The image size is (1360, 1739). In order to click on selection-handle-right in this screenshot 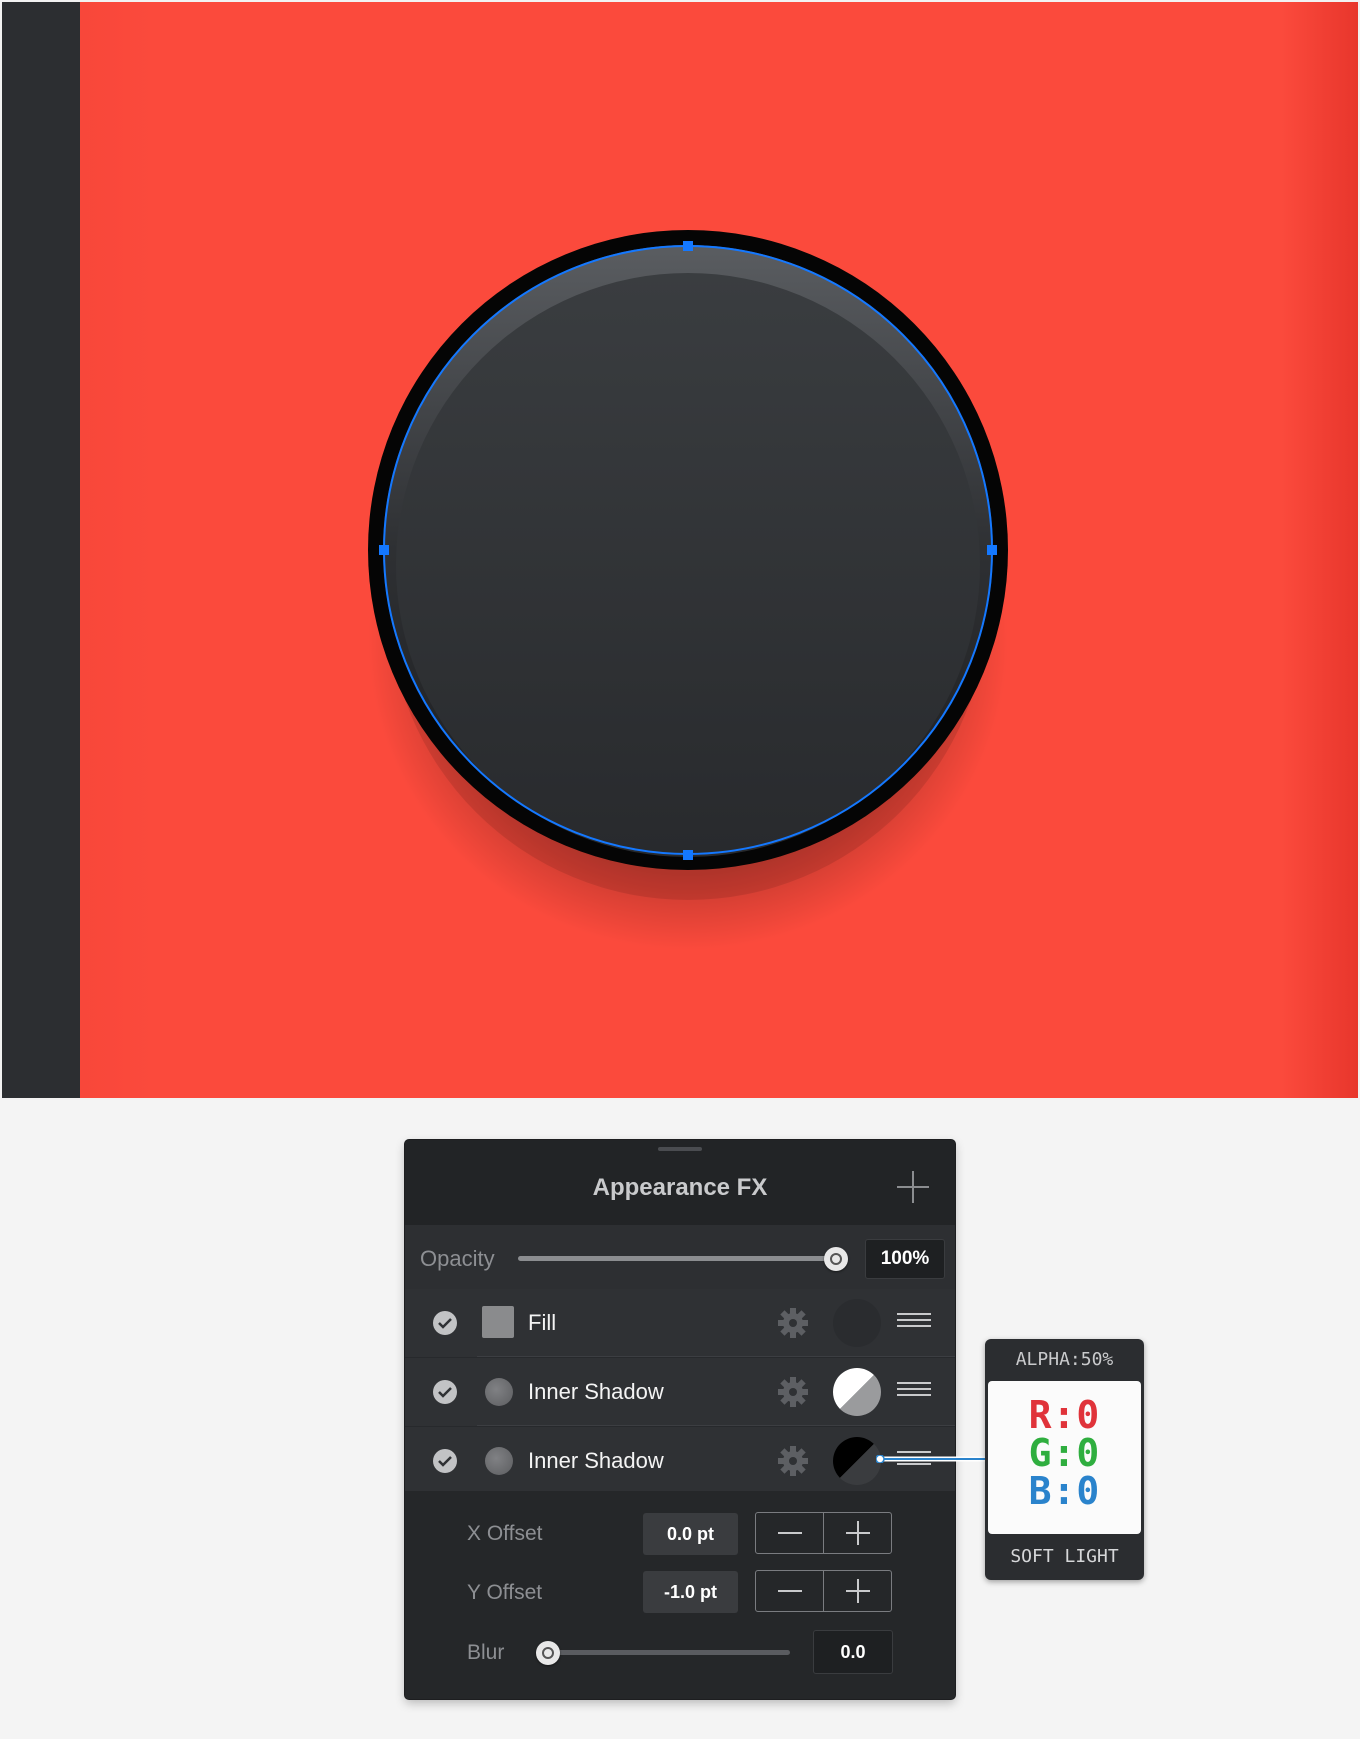, I will do `click(992, 550)`.